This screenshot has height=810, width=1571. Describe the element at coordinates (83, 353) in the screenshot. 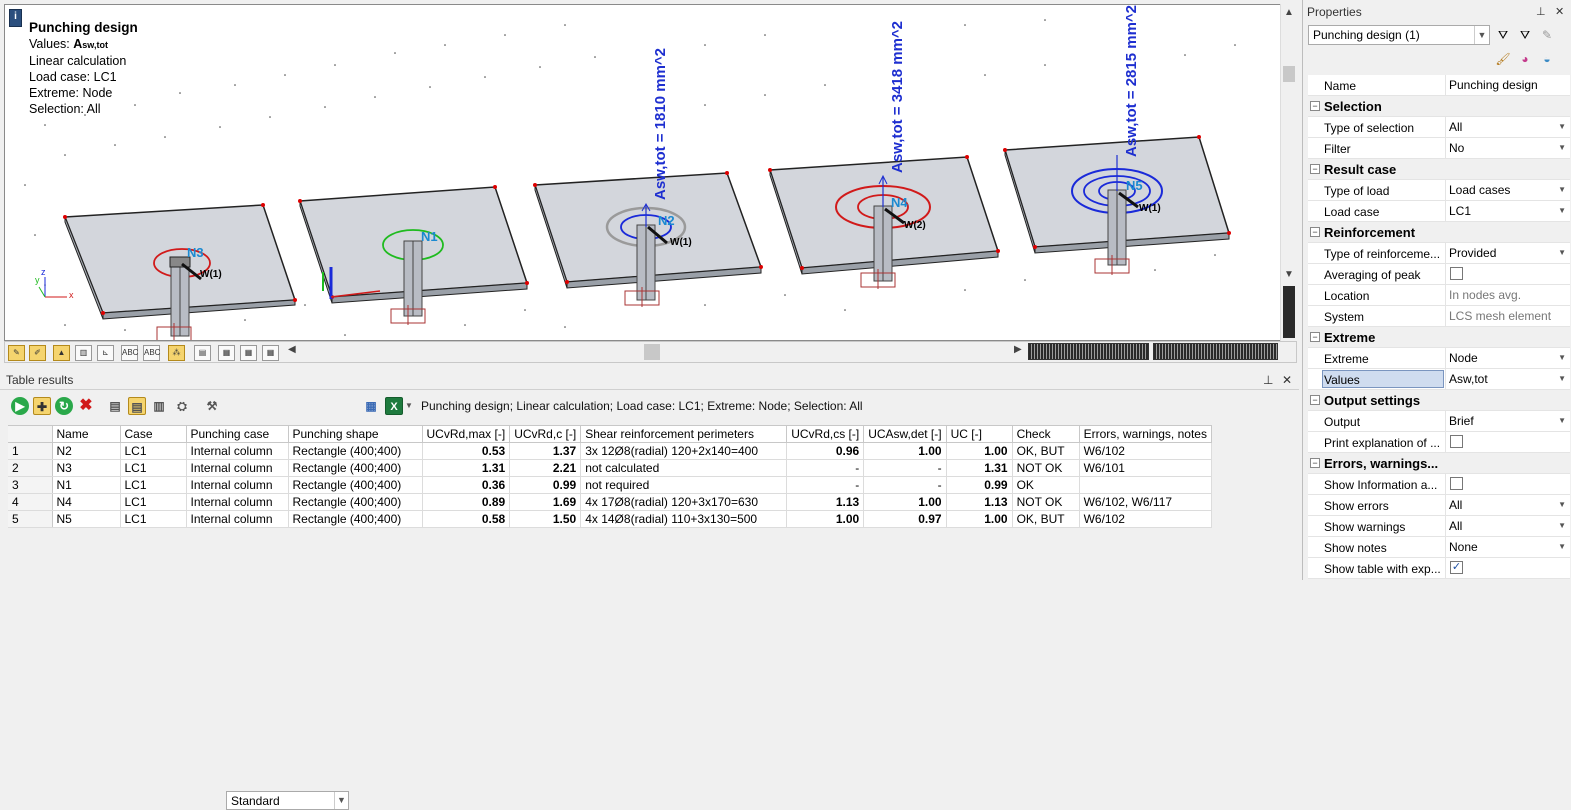

I see `chart-icon: ▥` at that location.